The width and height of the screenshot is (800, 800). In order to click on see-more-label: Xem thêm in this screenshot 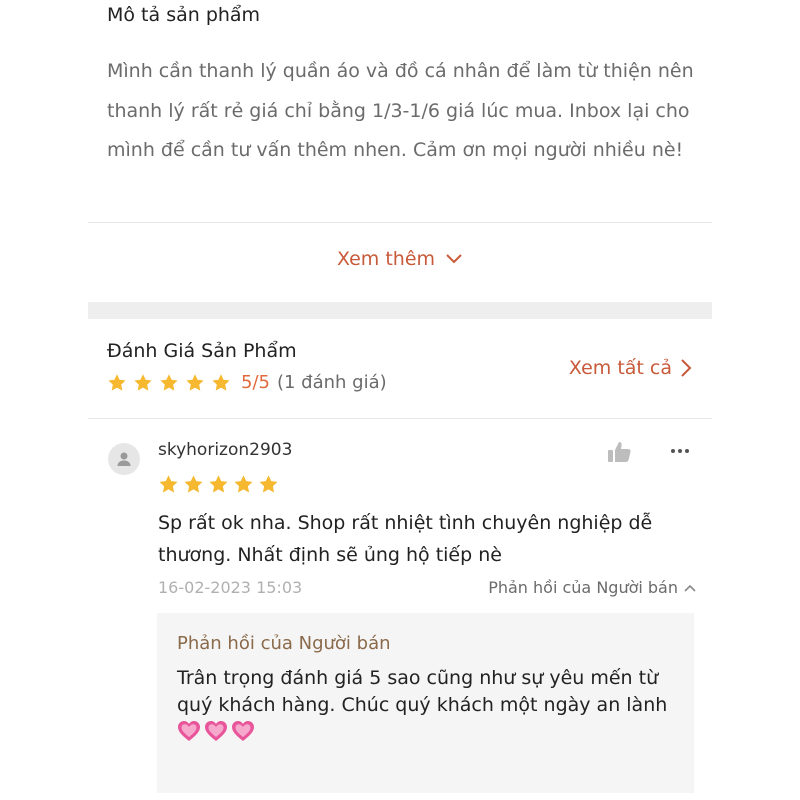, I will do `click(386, 259)`.